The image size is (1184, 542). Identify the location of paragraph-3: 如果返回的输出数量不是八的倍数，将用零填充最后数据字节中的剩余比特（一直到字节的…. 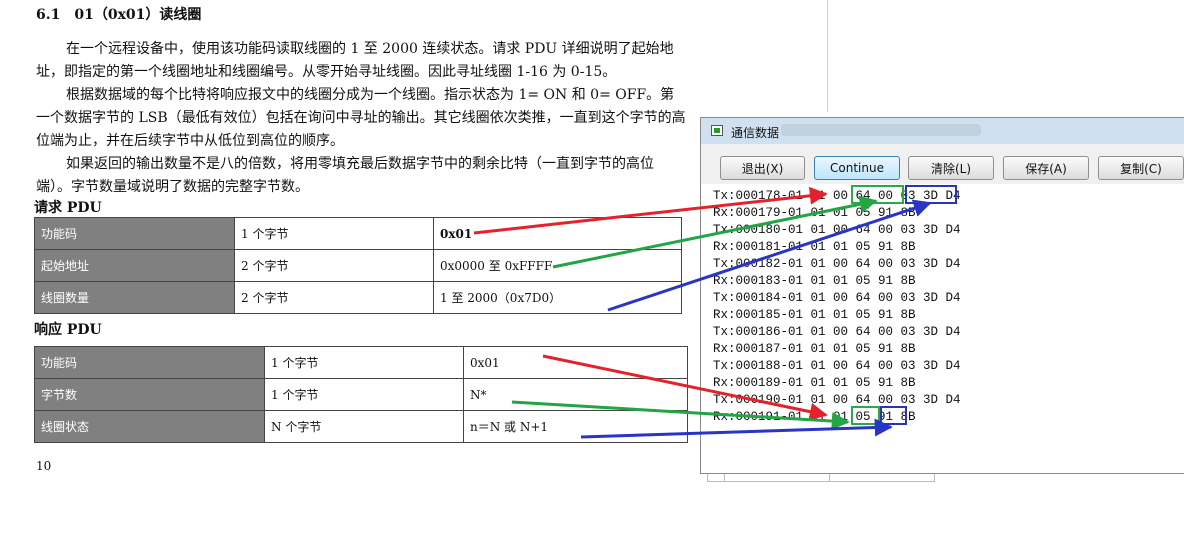
(345, 175).